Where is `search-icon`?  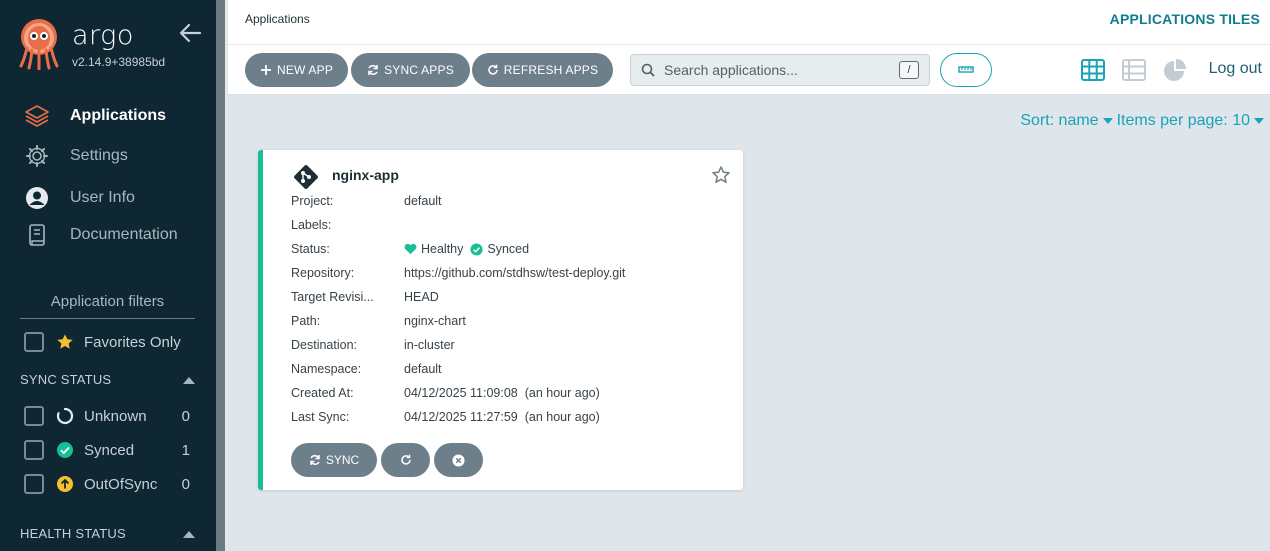
search-icon is located at coordinates (648, 70).